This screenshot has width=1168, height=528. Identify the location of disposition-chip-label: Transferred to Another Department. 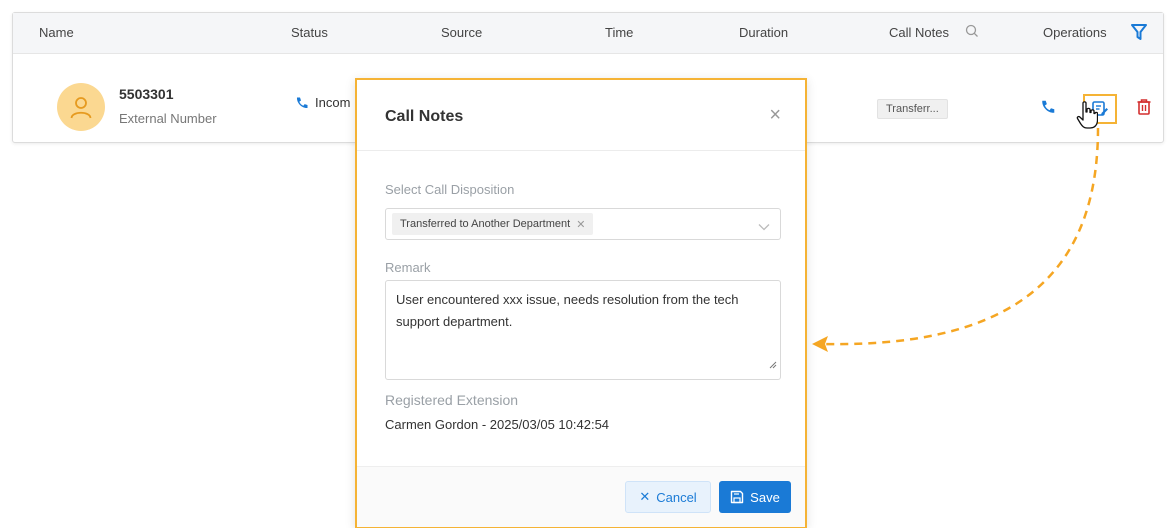
(485, 224).